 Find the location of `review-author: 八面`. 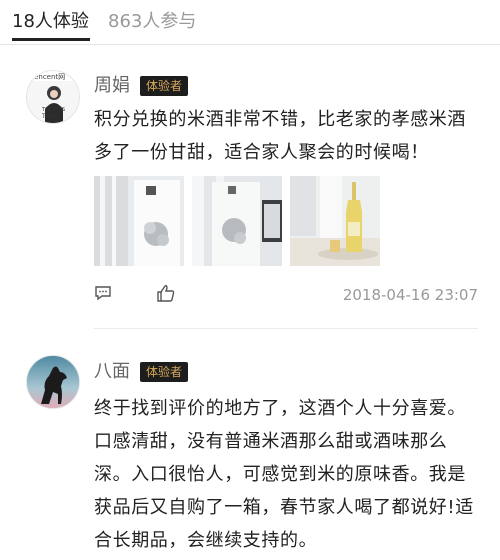

review-author: 八面 is located at coordinates (112, 372).